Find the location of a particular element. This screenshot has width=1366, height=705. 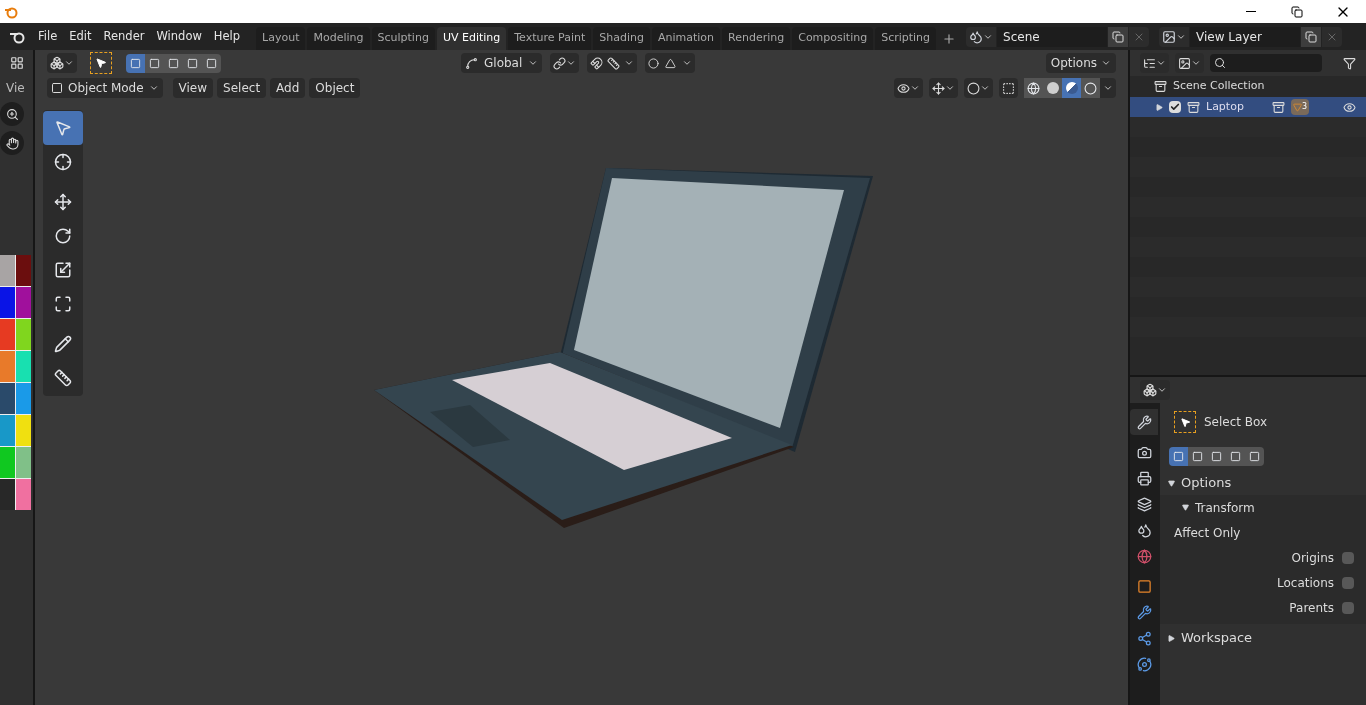

properties-tab is located at coordinates (1144, 422).